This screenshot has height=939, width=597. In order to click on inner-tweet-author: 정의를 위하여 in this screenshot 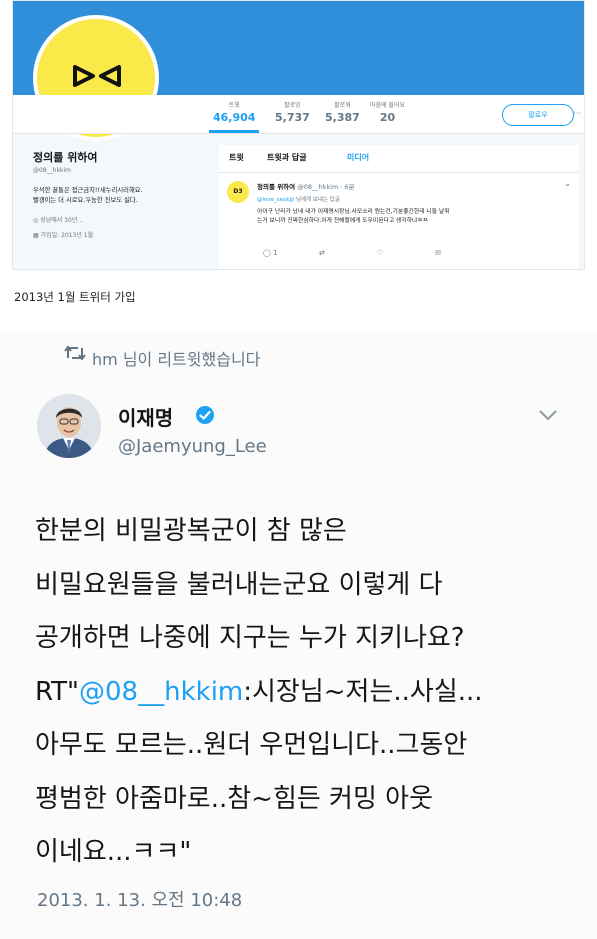, I will do `click(276, 187)`.